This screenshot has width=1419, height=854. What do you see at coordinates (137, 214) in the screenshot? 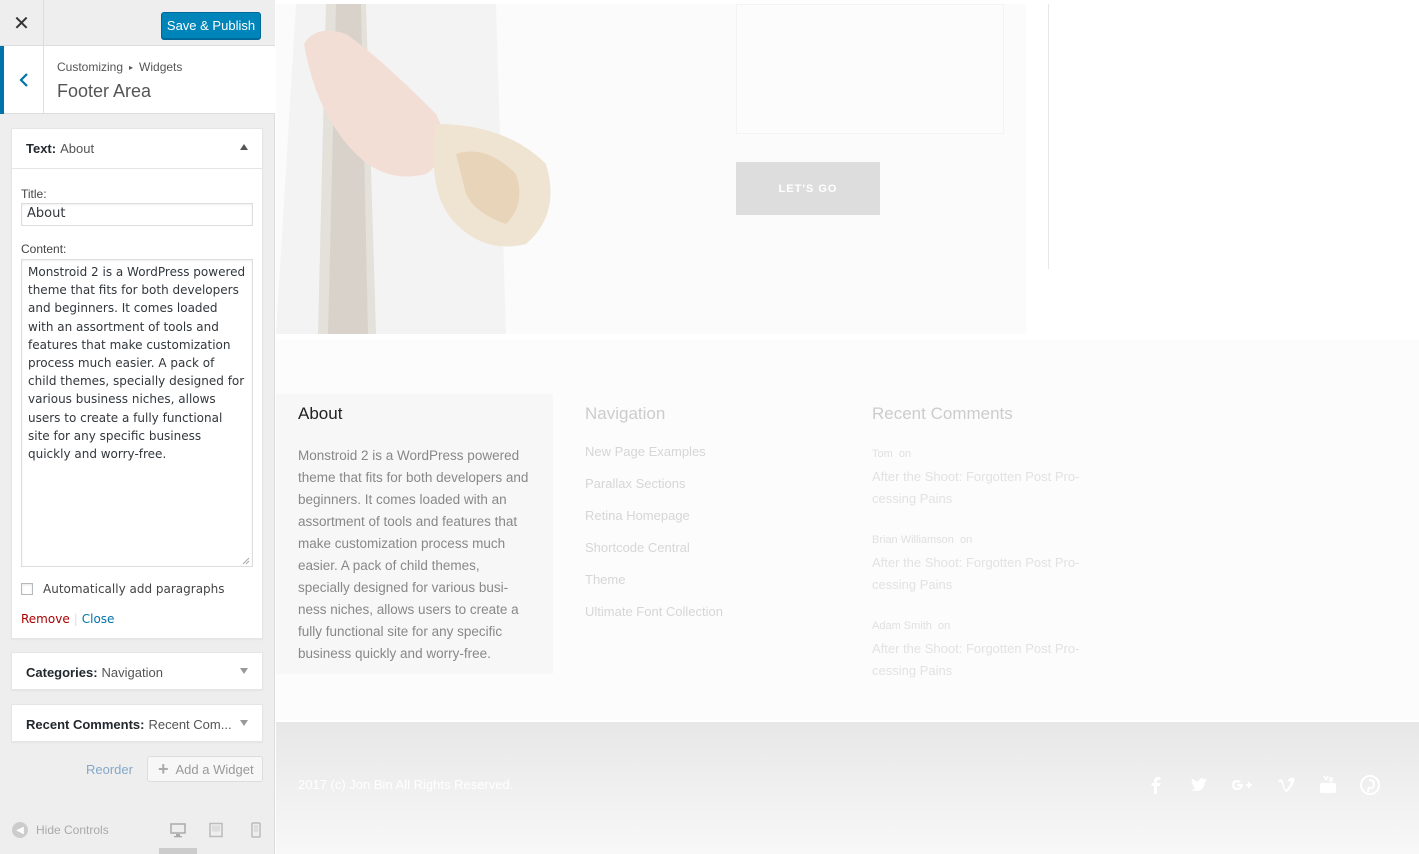
I see `title-input: About` at bounding box center [137, 214].